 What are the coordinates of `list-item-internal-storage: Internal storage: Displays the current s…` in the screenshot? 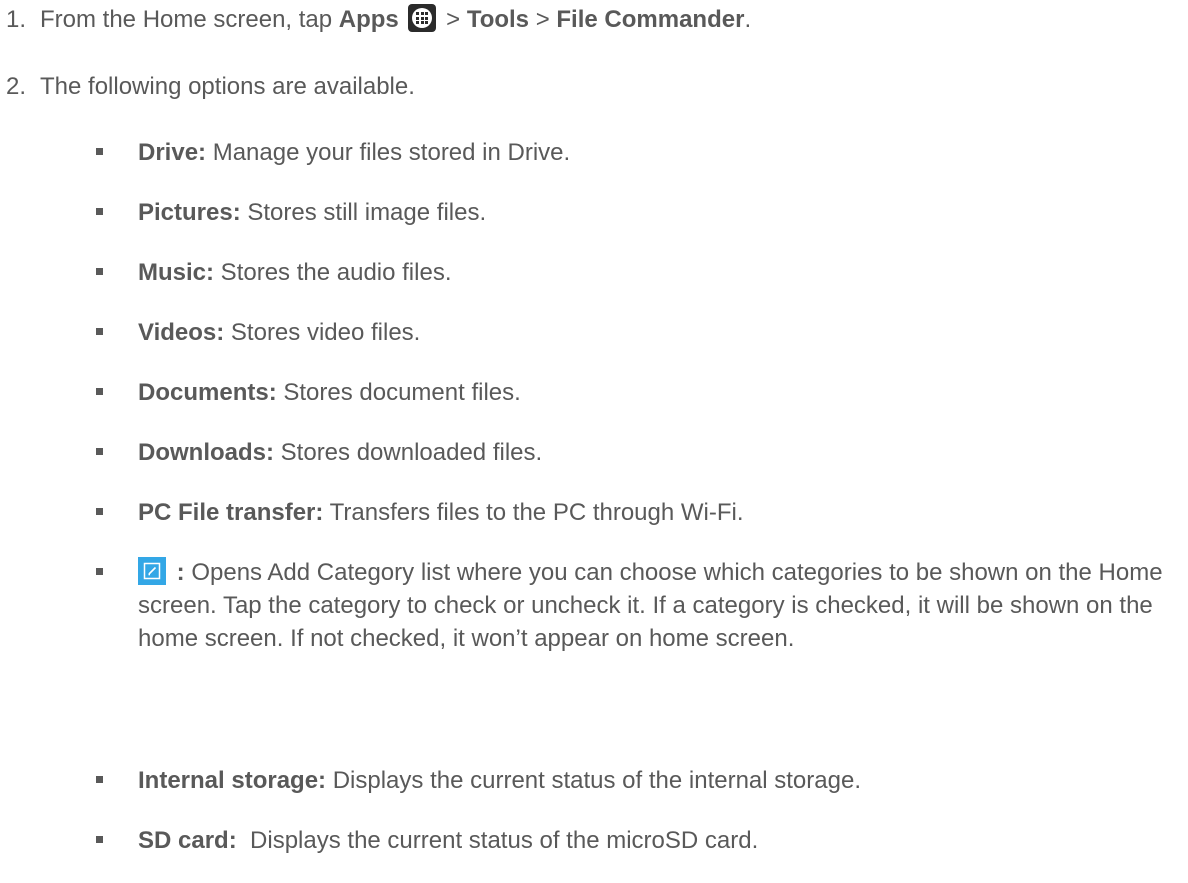 It's located at (636, 780).